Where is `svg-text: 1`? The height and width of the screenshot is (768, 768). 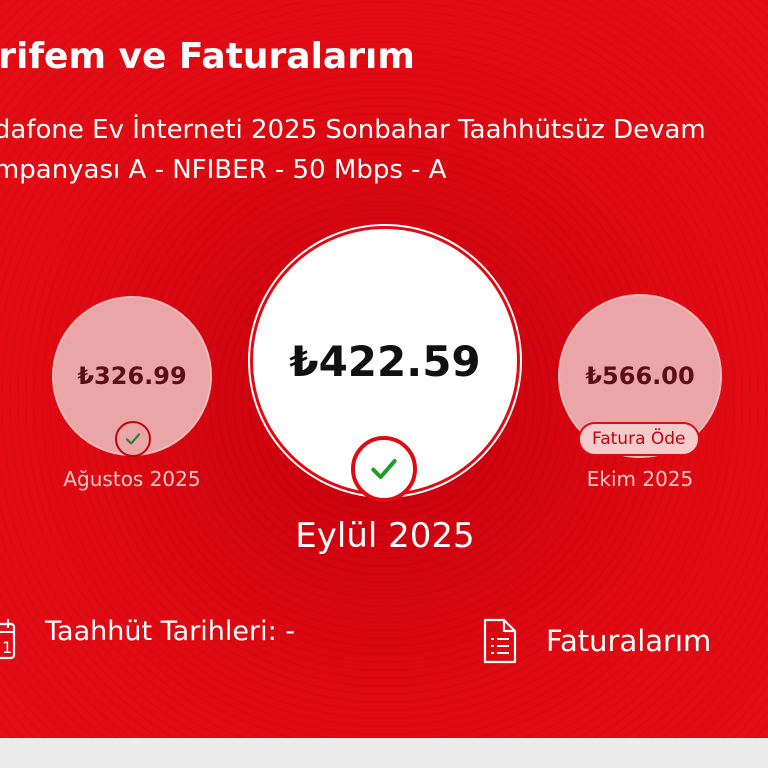
svg-text: 1 is located at coordinates (7, 647).